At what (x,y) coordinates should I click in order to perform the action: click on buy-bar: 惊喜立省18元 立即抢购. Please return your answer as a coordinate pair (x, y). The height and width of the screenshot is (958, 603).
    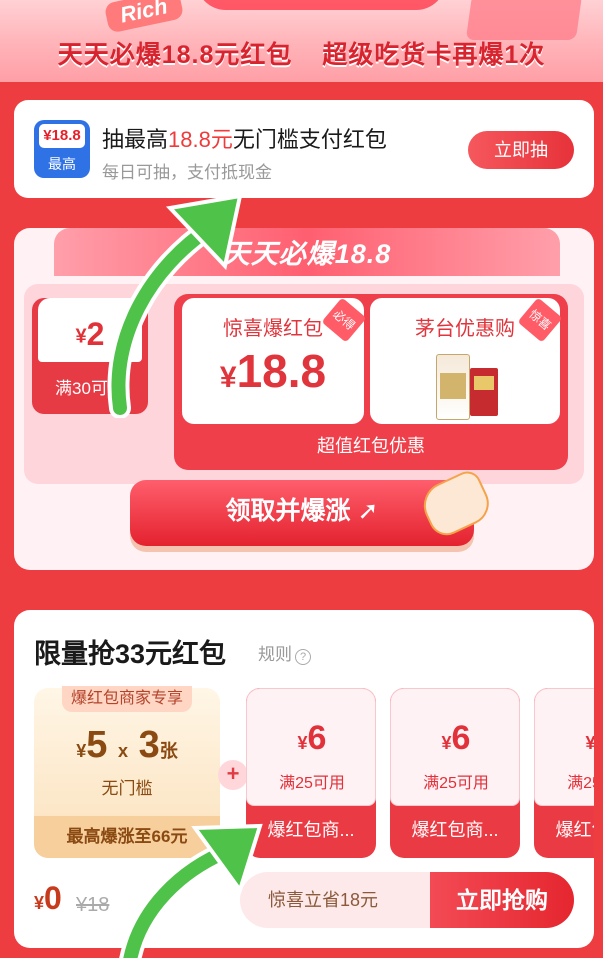
    Looking at the image, I should click on (407, 900).